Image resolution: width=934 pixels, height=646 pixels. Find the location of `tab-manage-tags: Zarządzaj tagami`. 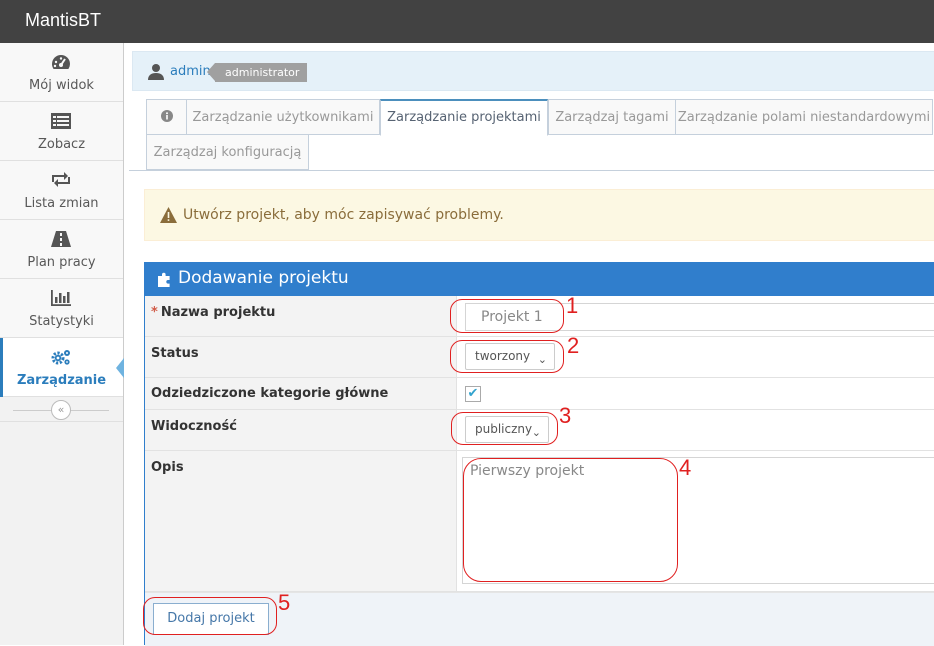

tab-manage-tags: Zarządzaj tagami is located at coordinates (612, 117).